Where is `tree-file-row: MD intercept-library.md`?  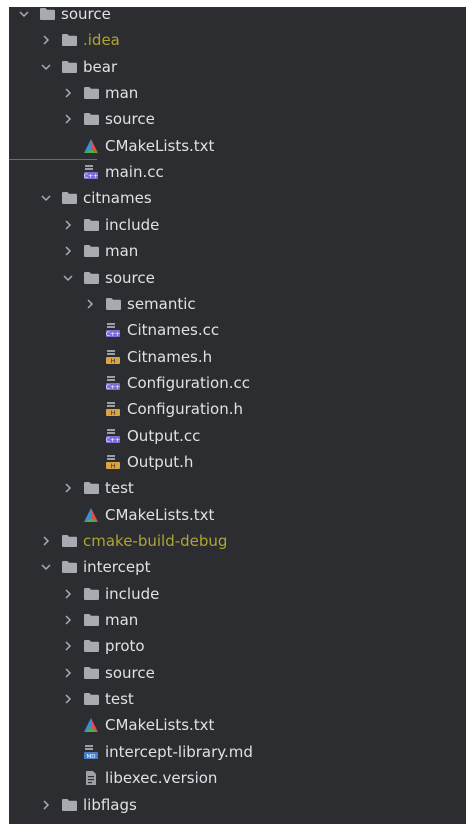
tree-file-row: MD intercept-library.md is located at coordinates (237, 752).